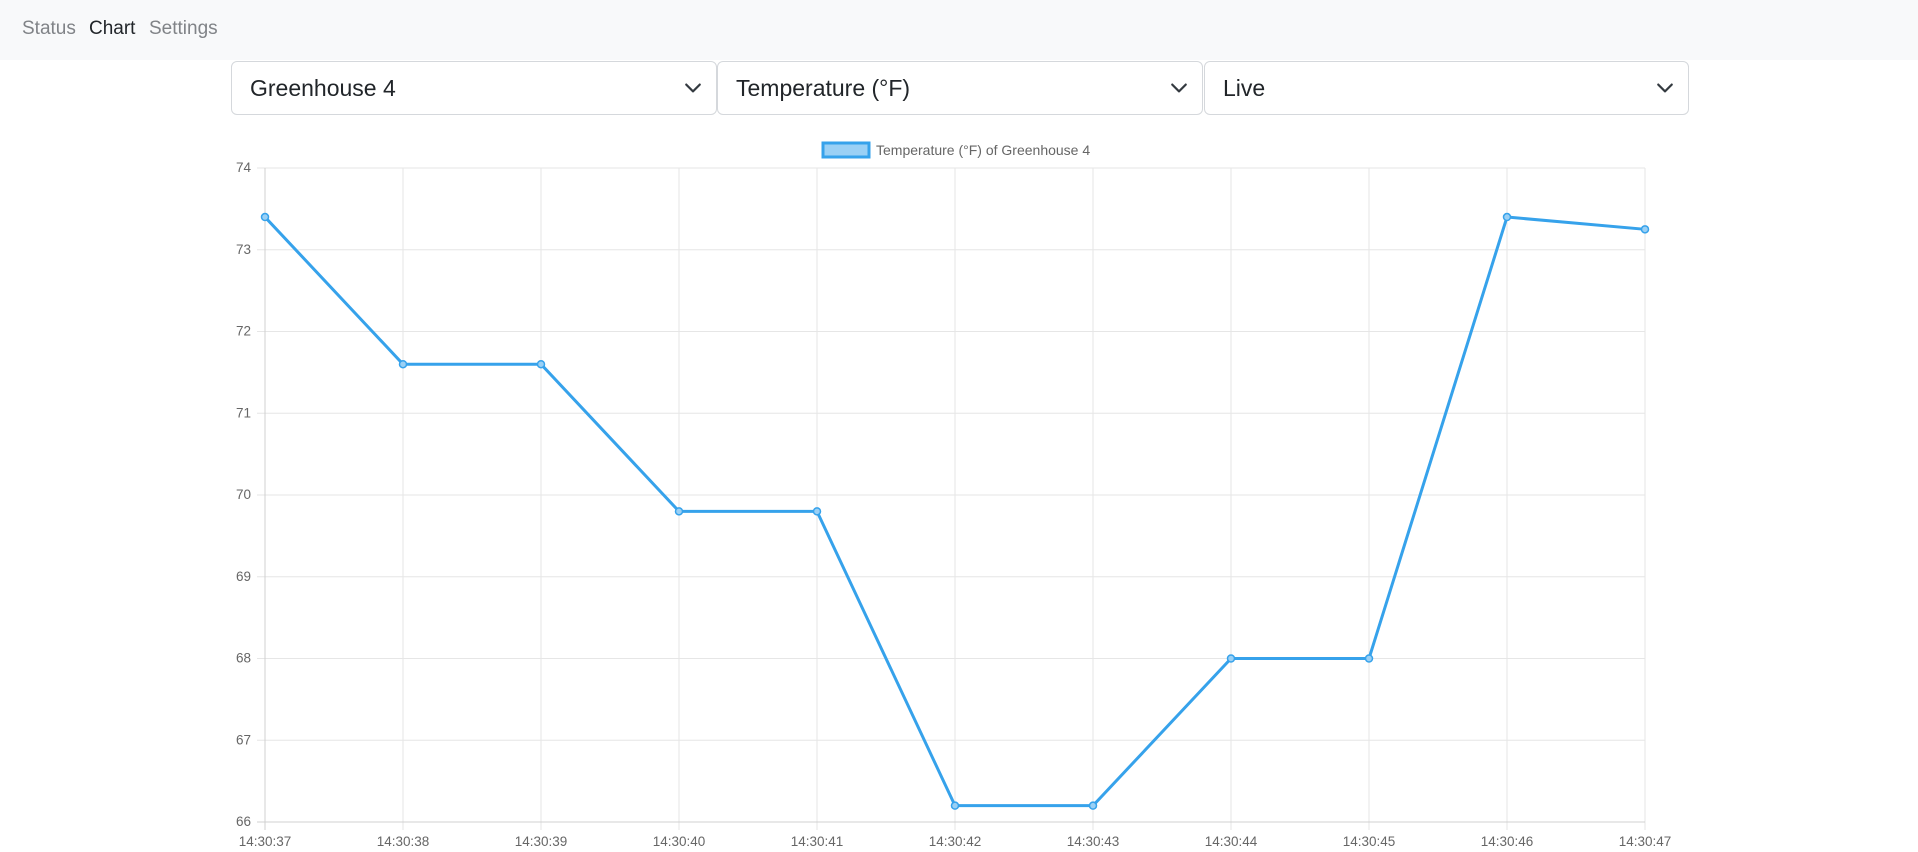  What do you see at coordinates (1507, 841) in the screenshot?
I see `x-tick-label: 14:30:46` at bounding box center [1507, 841].